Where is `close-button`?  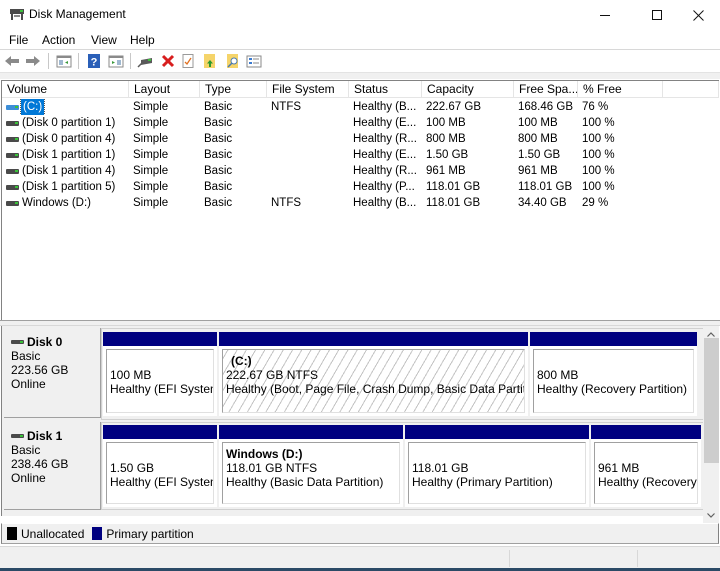 close-button is located at coordinates (697, 15).